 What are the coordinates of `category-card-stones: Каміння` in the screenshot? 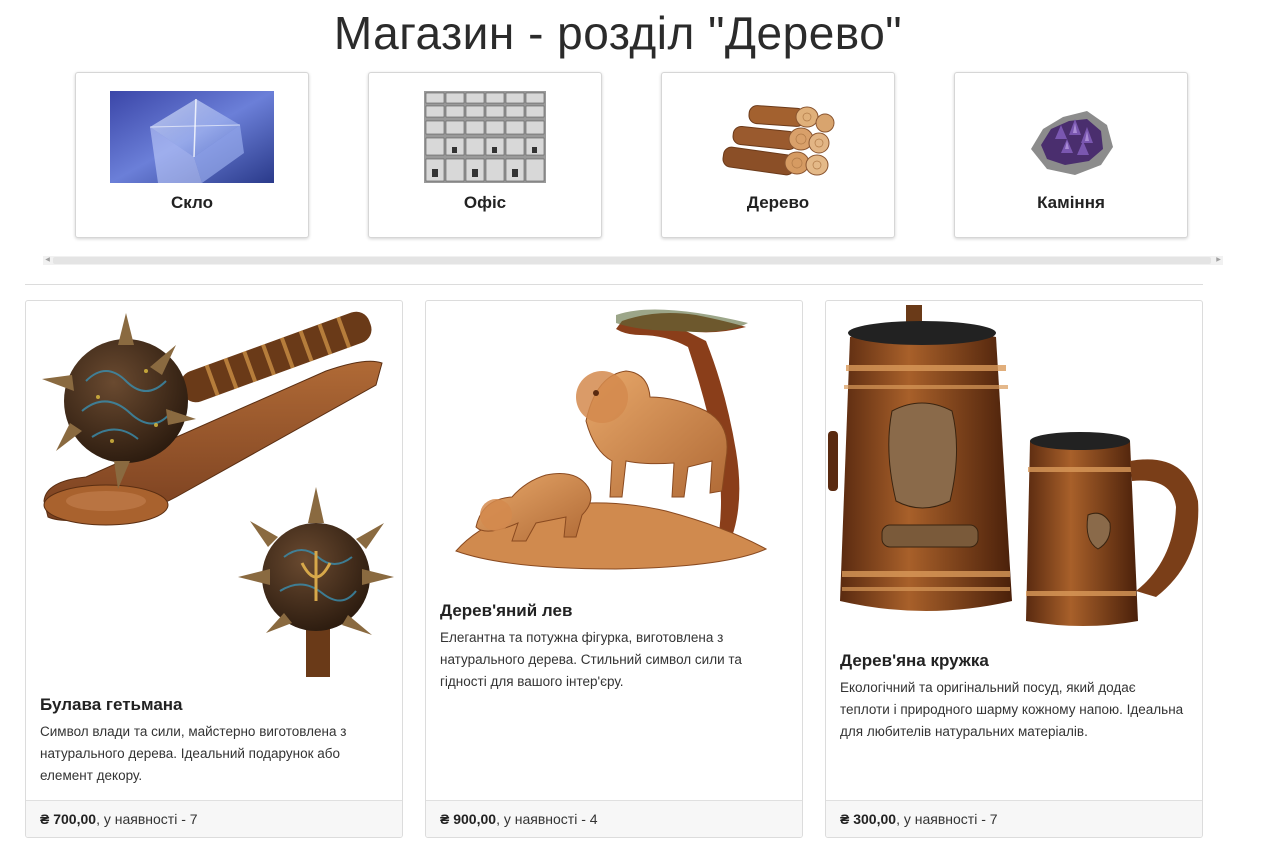 It's located at (1071, 155).